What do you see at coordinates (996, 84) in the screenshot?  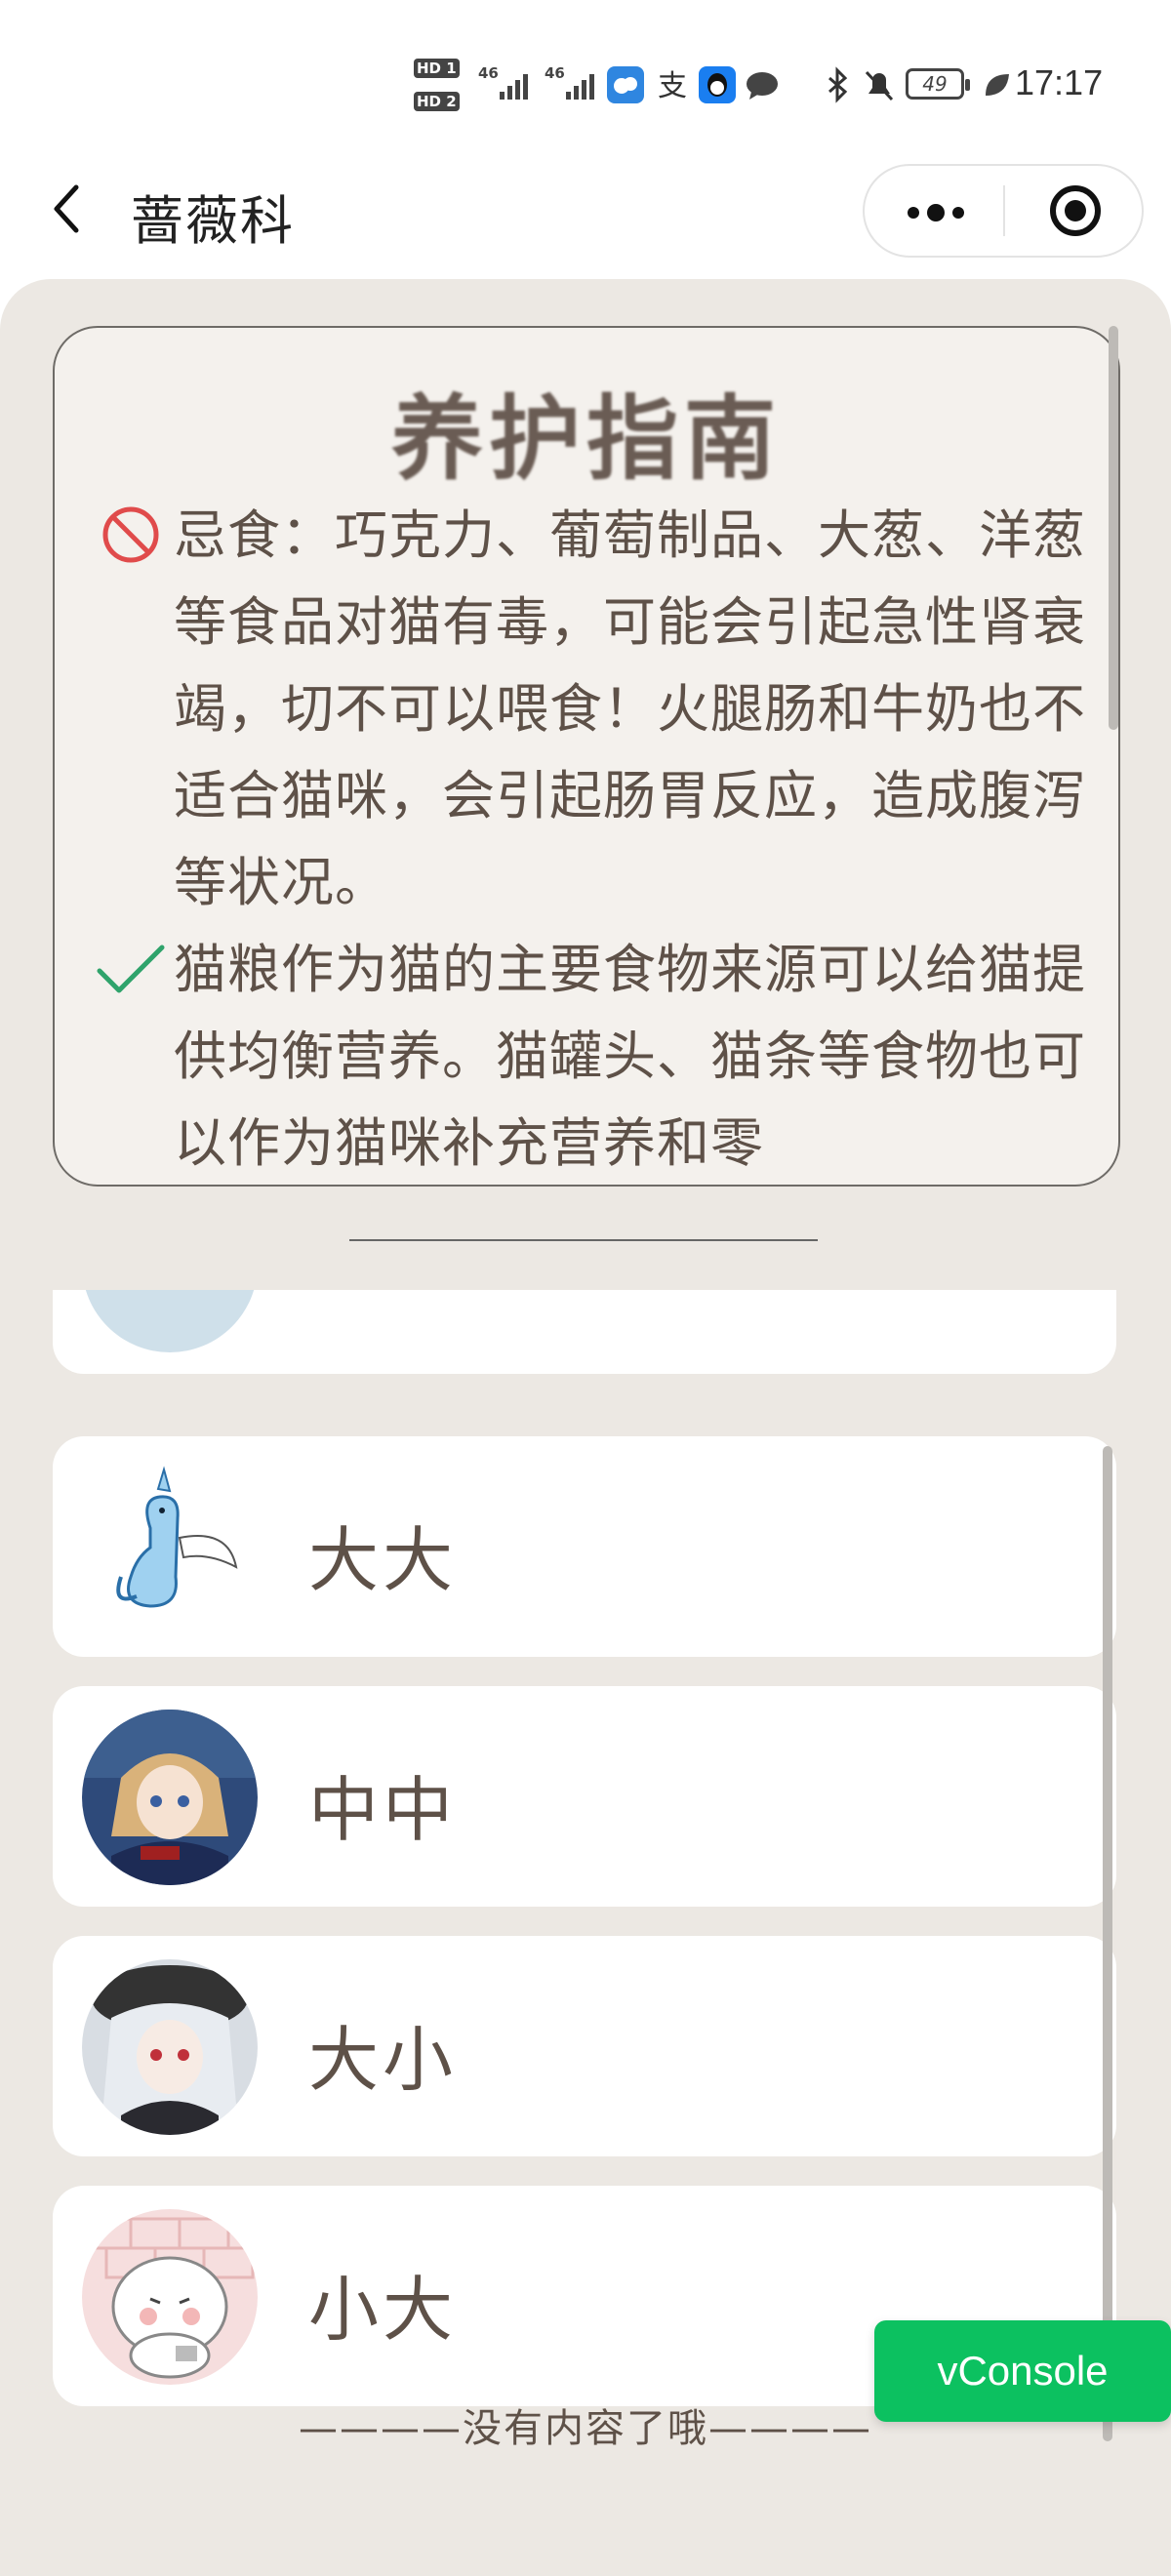 I see `leaf-icon` at bounding box center [996, 84].